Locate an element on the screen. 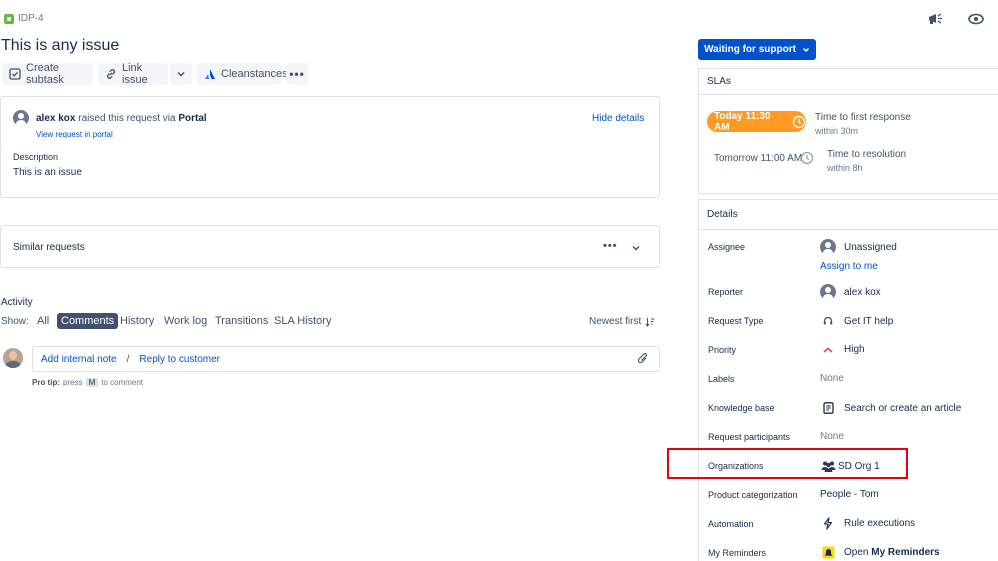 The image size is (998, 561). sort-descending-icon is located at coordinates (650, 322).